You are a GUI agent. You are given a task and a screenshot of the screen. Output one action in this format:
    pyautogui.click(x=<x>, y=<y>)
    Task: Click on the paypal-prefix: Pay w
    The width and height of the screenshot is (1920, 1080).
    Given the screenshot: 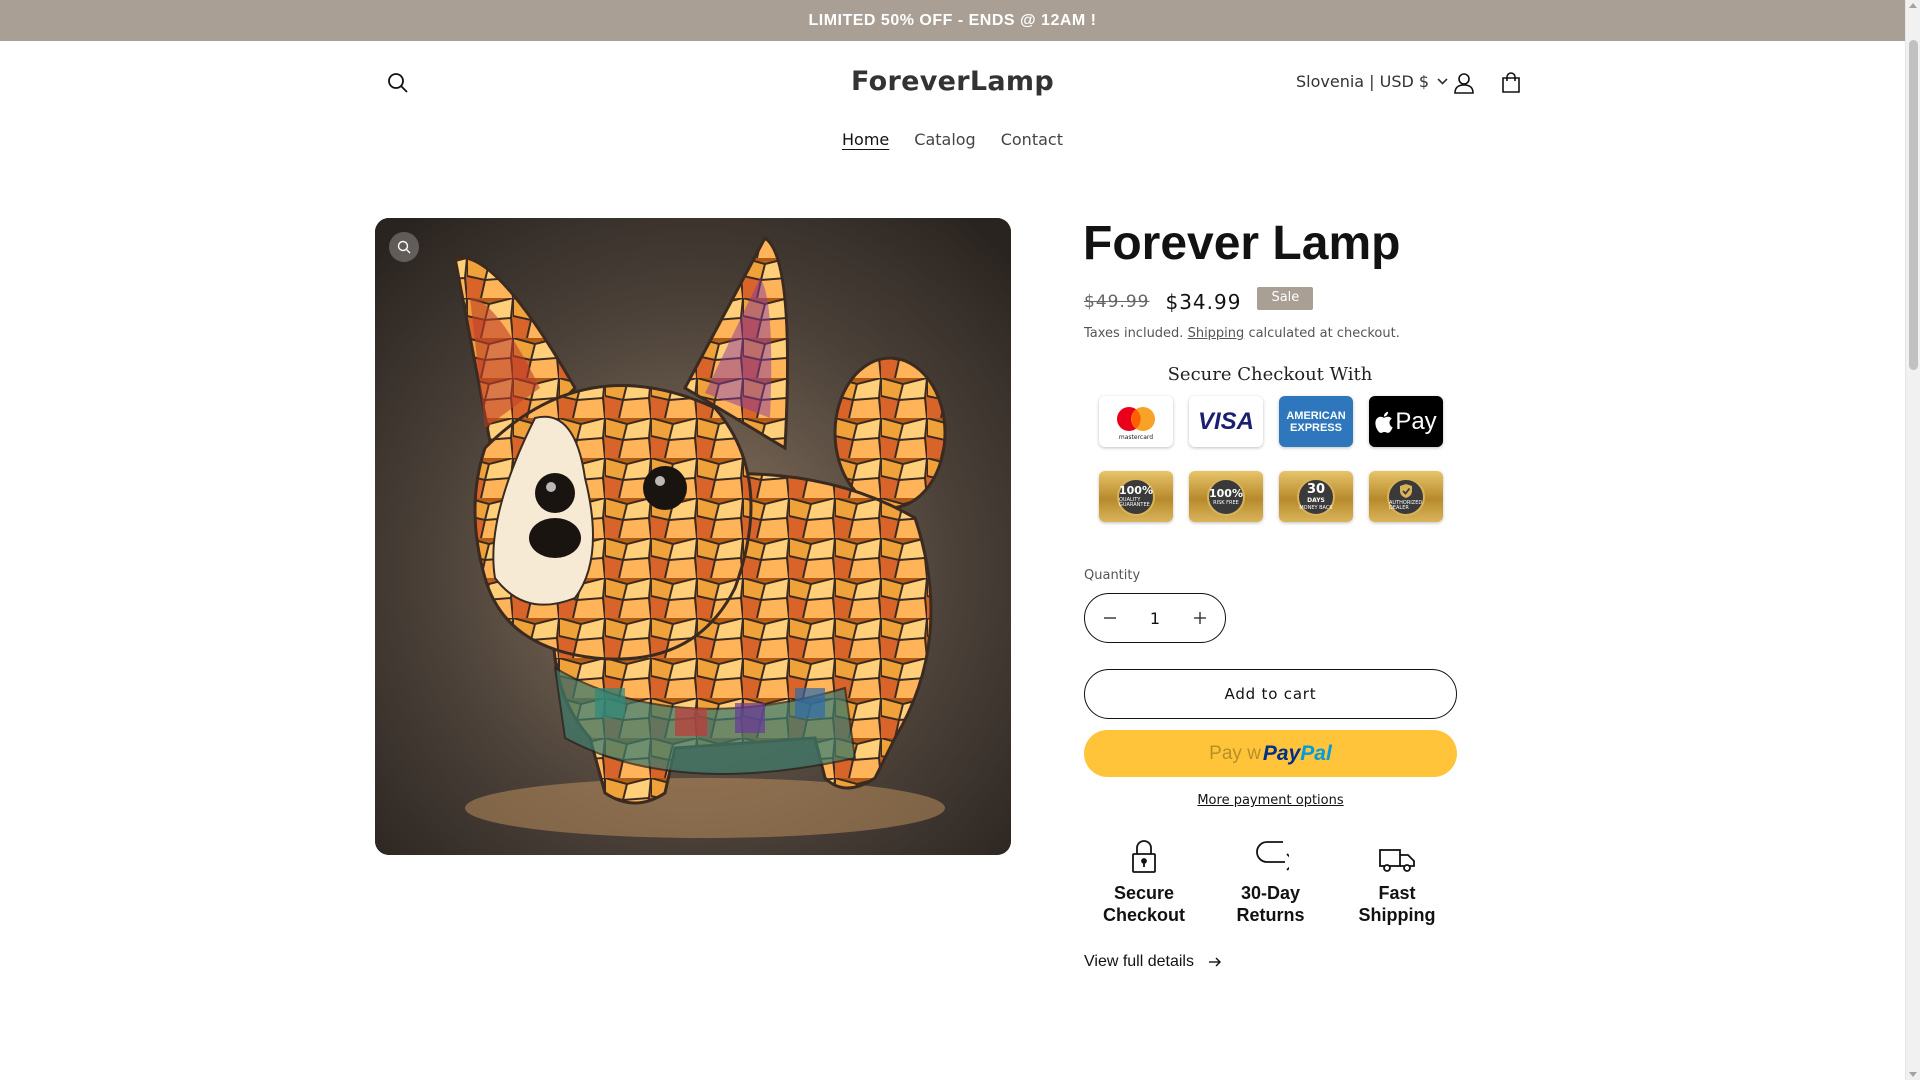 What is the action you would take?
    pyautogui.click(x=1235, y=753)
    